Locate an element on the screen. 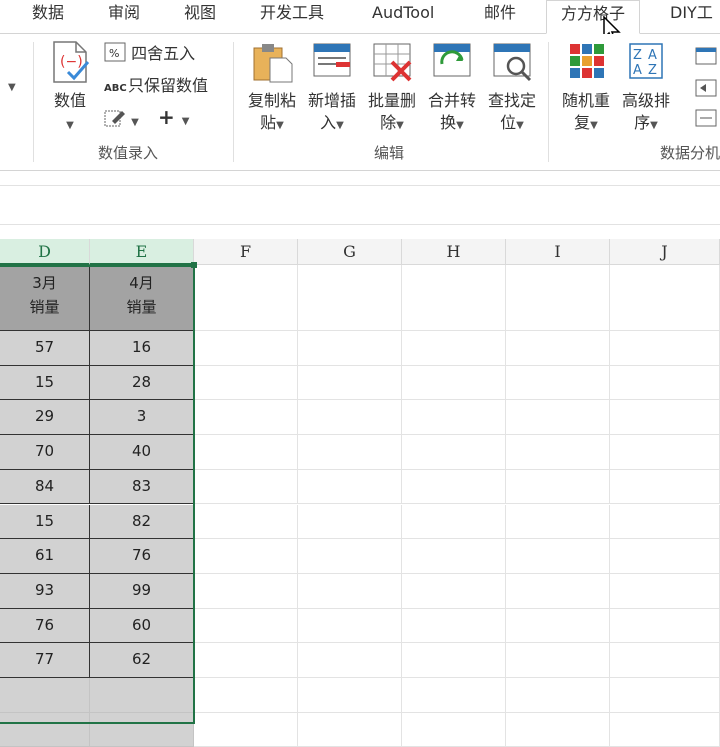 This screenshot has height=747, width=720. table-cell: 61 is located at coordinates (45, 556).